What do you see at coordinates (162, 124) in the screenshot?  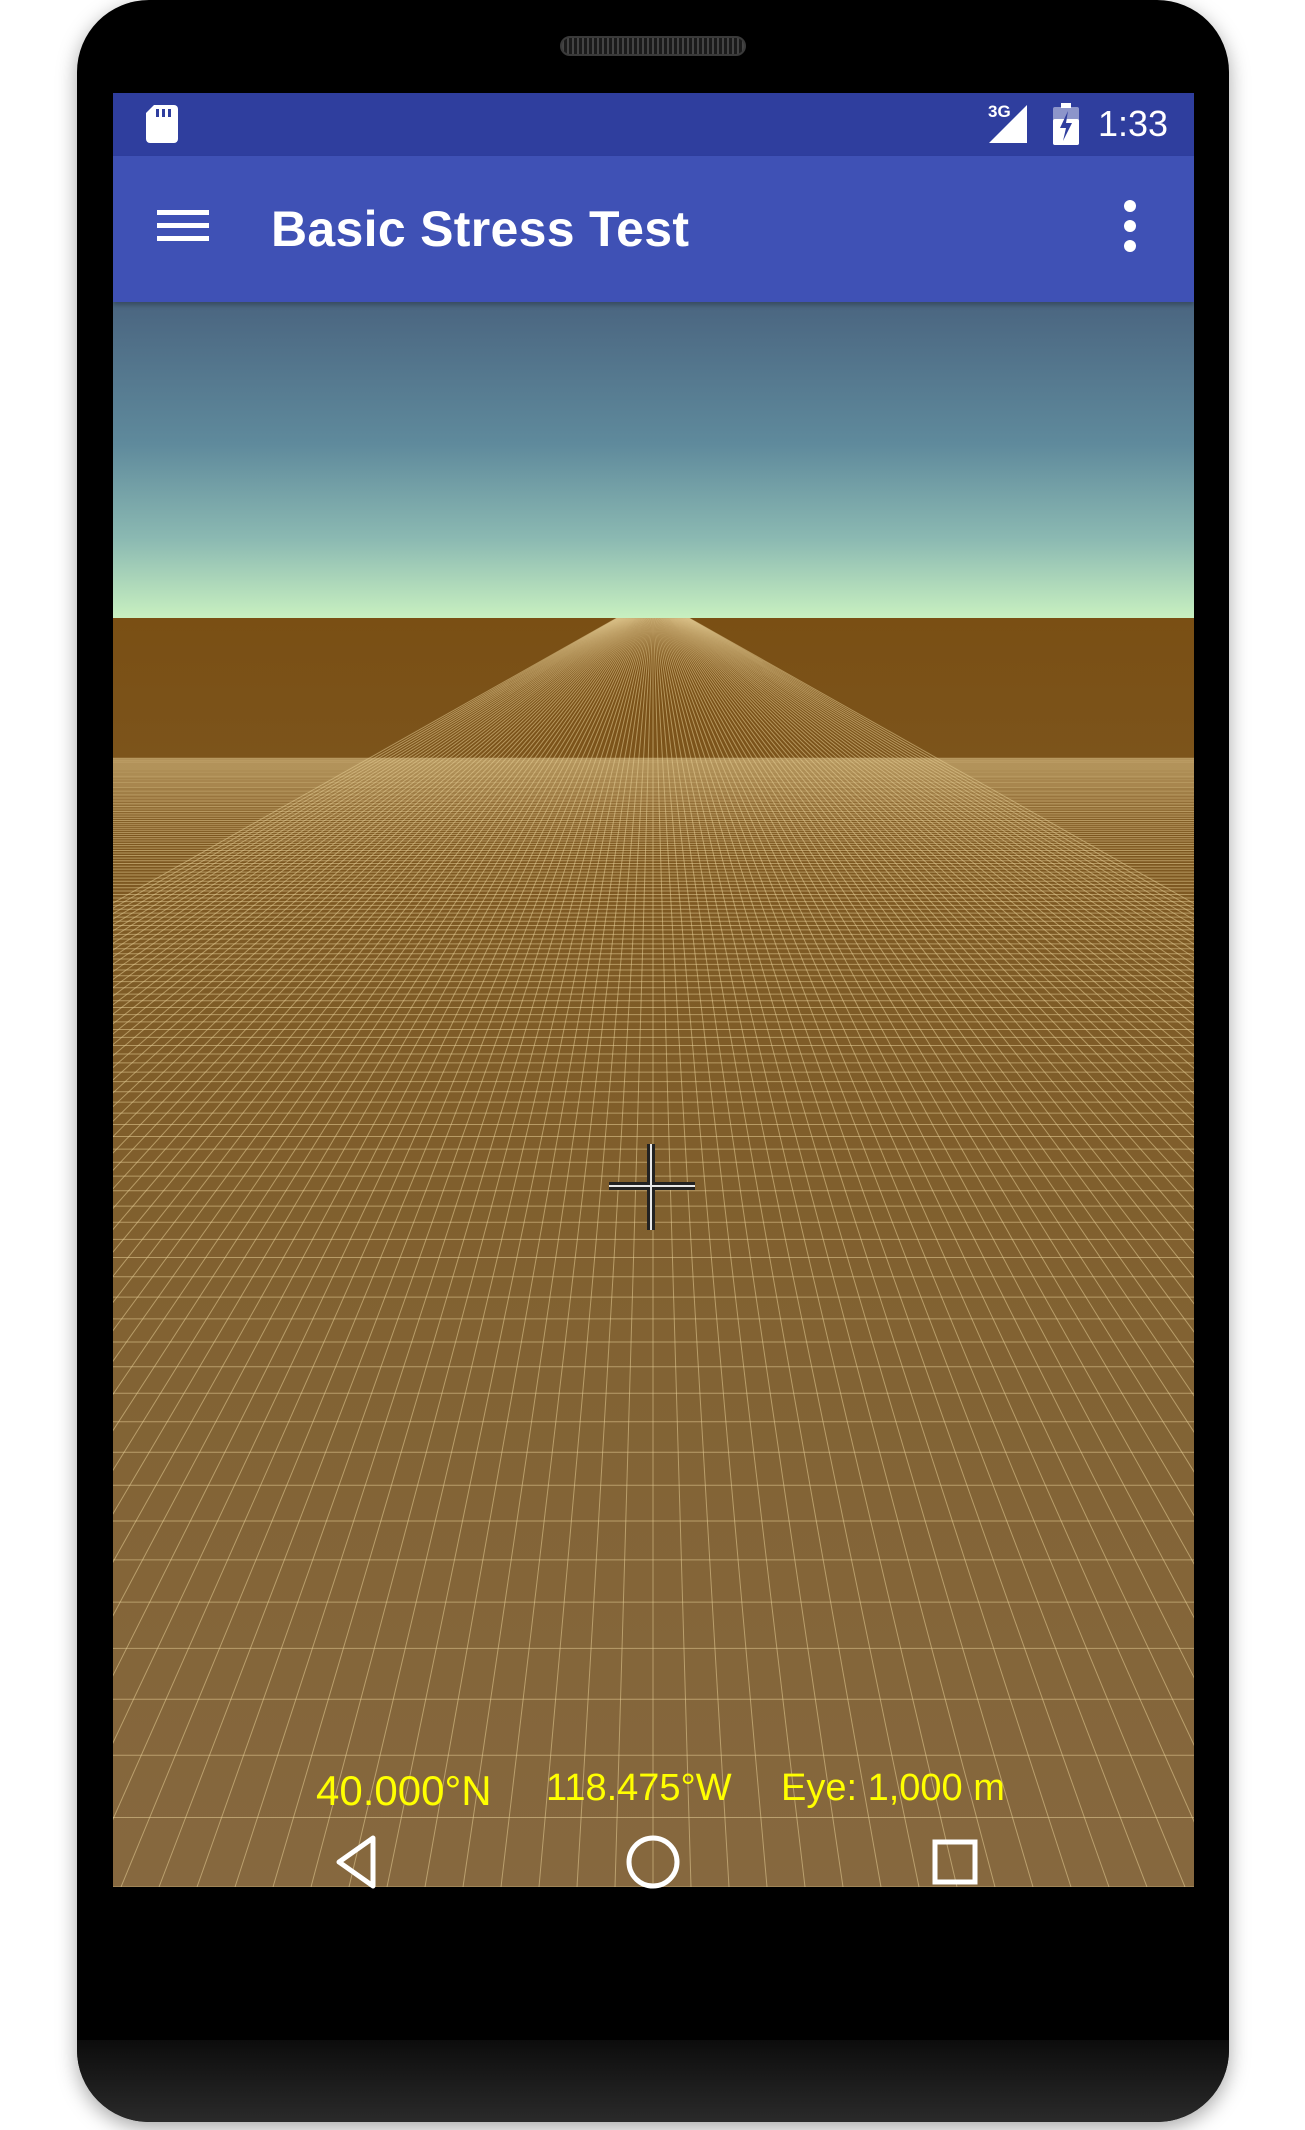 I see `sd-card-icon` at bounding box center [162, 124].